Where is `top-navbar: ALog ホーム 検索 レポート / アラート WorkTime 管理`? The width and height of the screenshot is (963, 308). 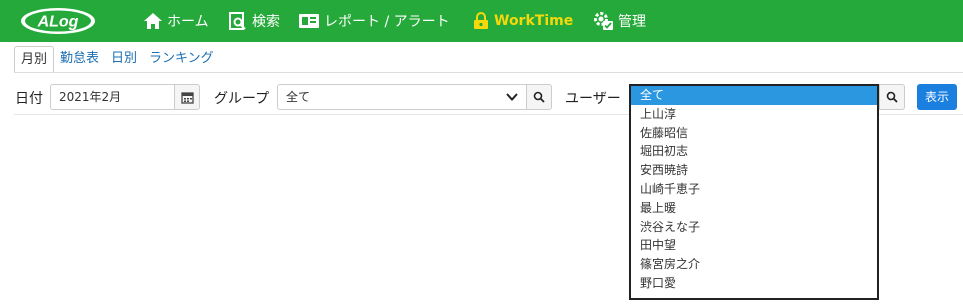 top-navbar: ALog ホーム 検索 レポート / アラート WorkTime 管理 is located at coordinates (481, 21).